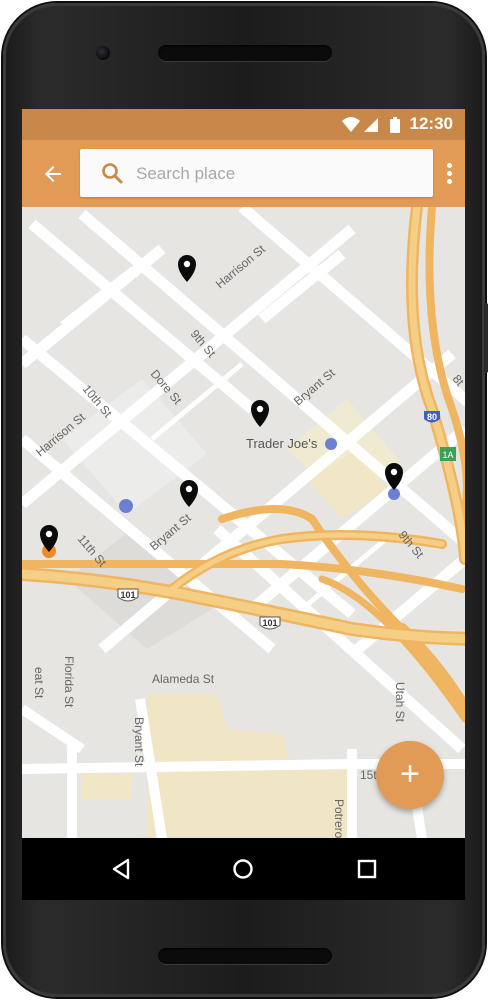 The image size is (488, 1000). What do you see at coordinates (410, 775) in the screenshot?
I see `add-place-button: +` at bounding box center [410, 775].